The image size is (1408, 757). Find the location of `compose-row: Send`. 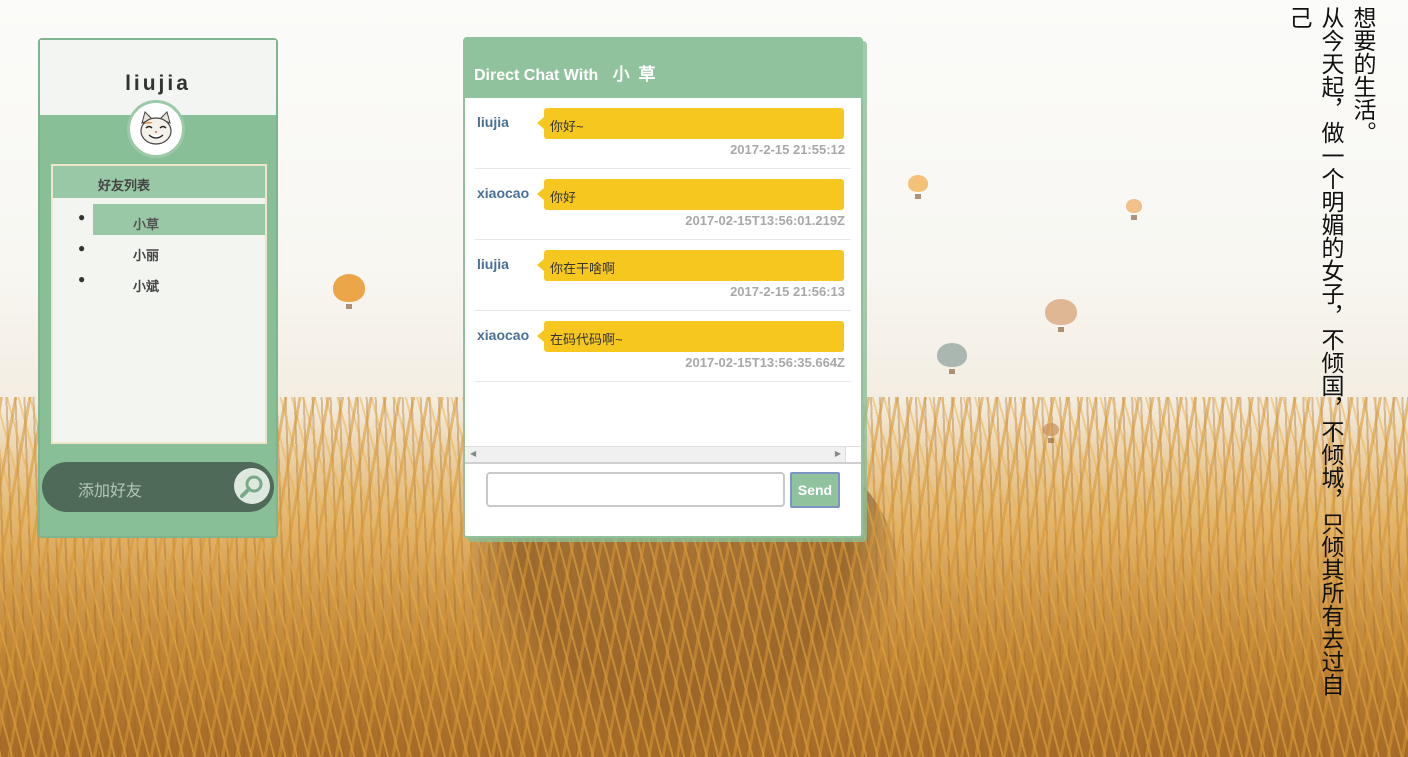

compose-row: Send is located at coordinates (663, 490).